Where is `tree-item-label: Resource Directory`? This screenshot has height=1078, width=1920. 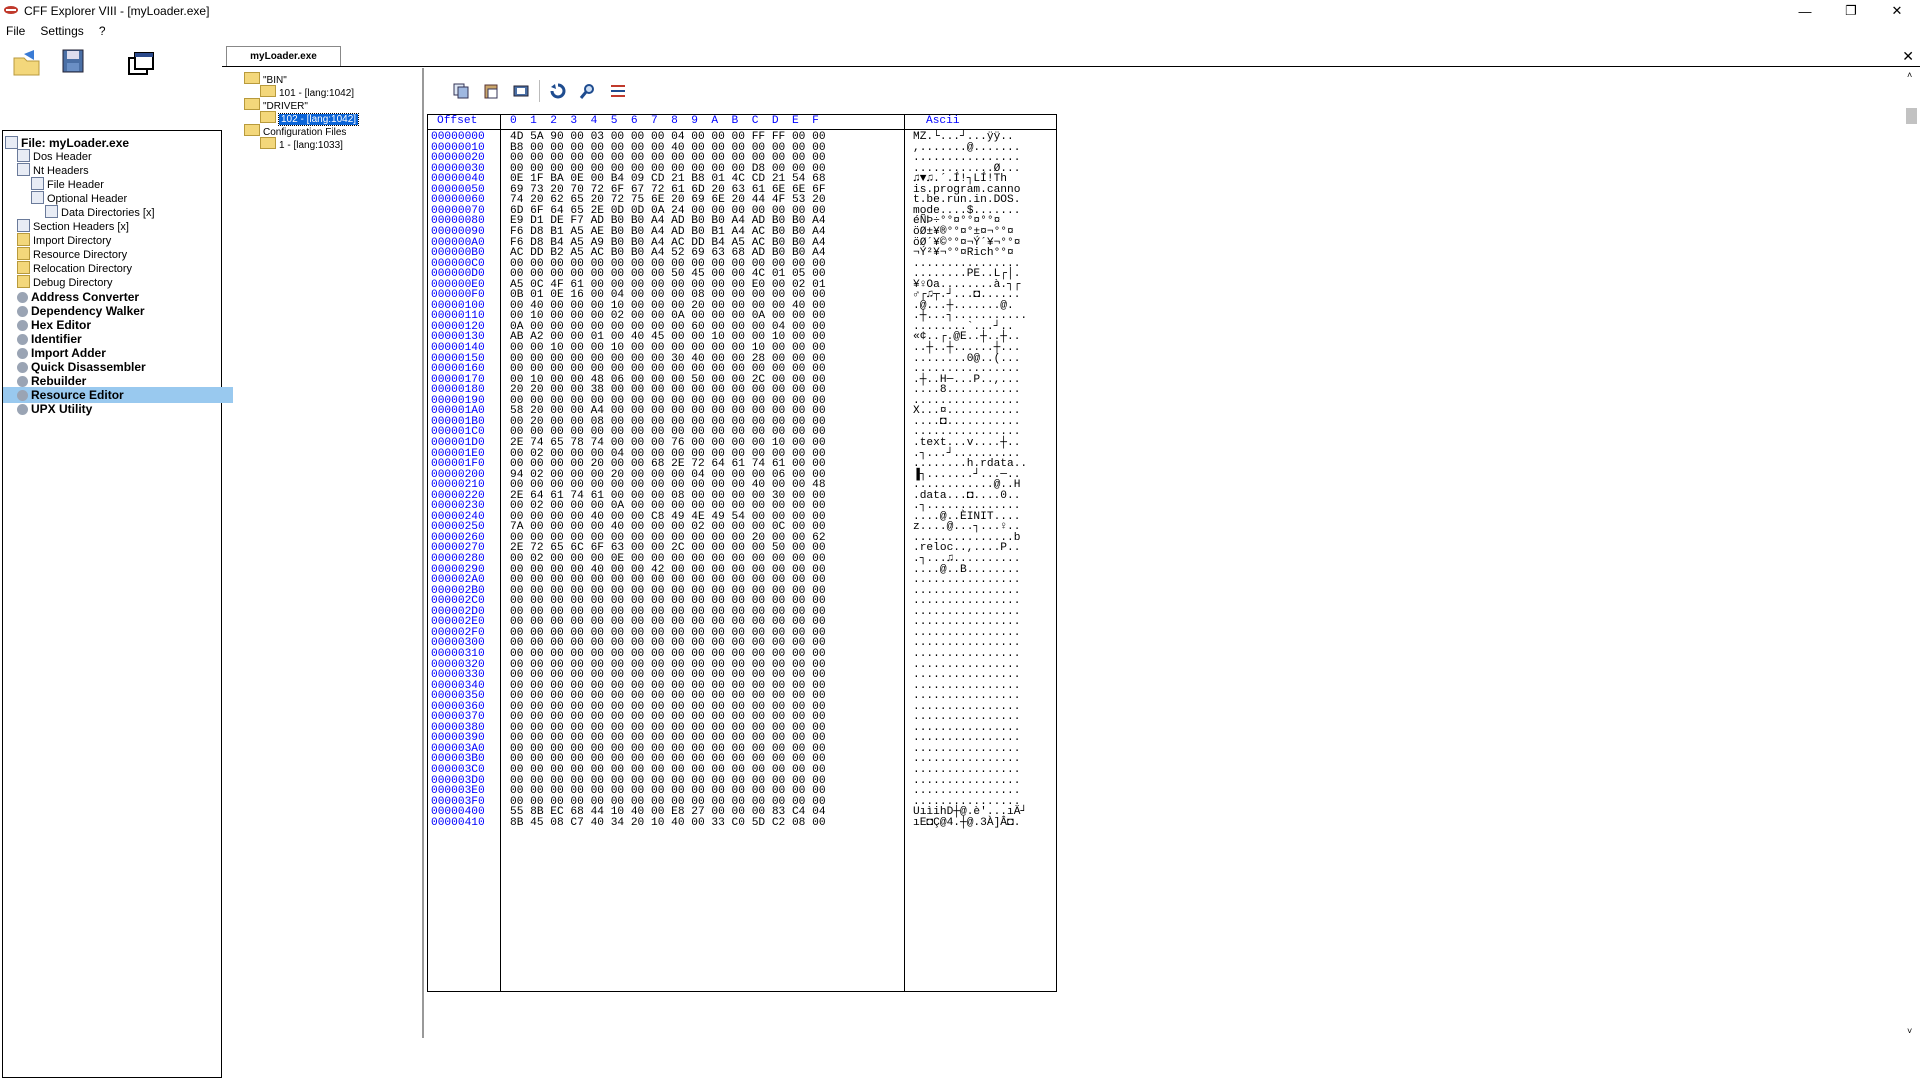 tree-item-label: Resource Directory is located at coordinates (80, 255).